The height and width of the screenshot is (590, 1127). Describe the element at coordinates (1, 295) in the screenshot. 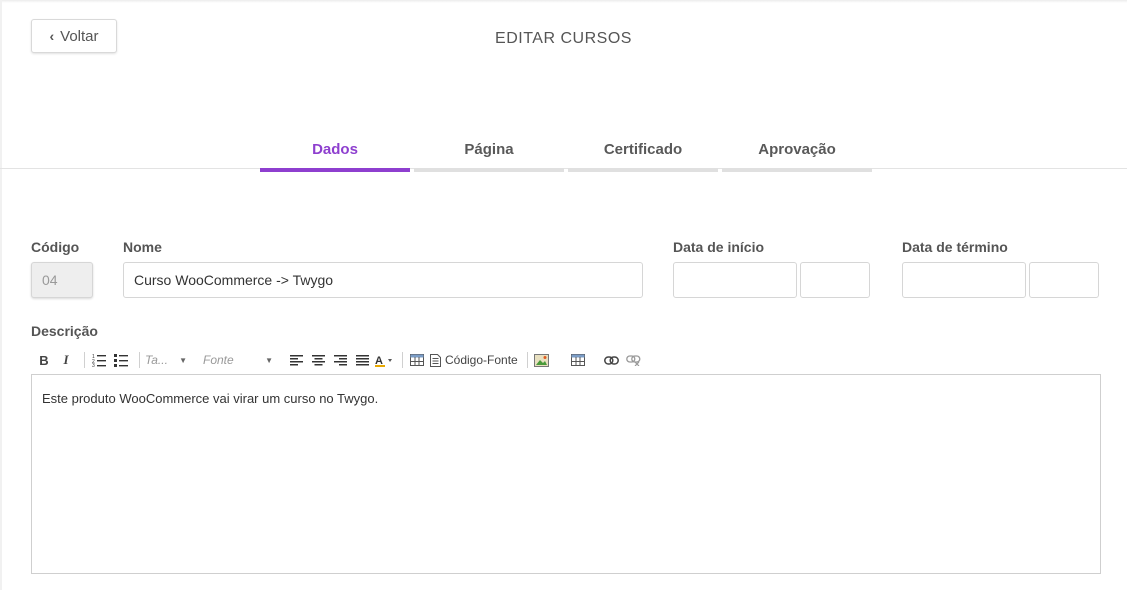

I see `left-border` at that location.